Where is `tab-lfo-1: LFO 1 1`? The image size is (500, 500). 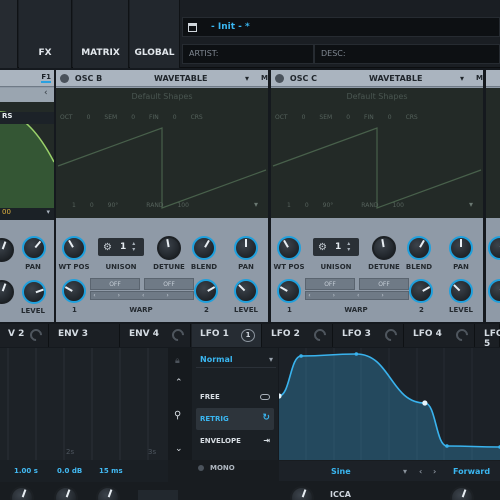
tab-lfo-1: LFO 1 1 is located at coordinates (227, 335).